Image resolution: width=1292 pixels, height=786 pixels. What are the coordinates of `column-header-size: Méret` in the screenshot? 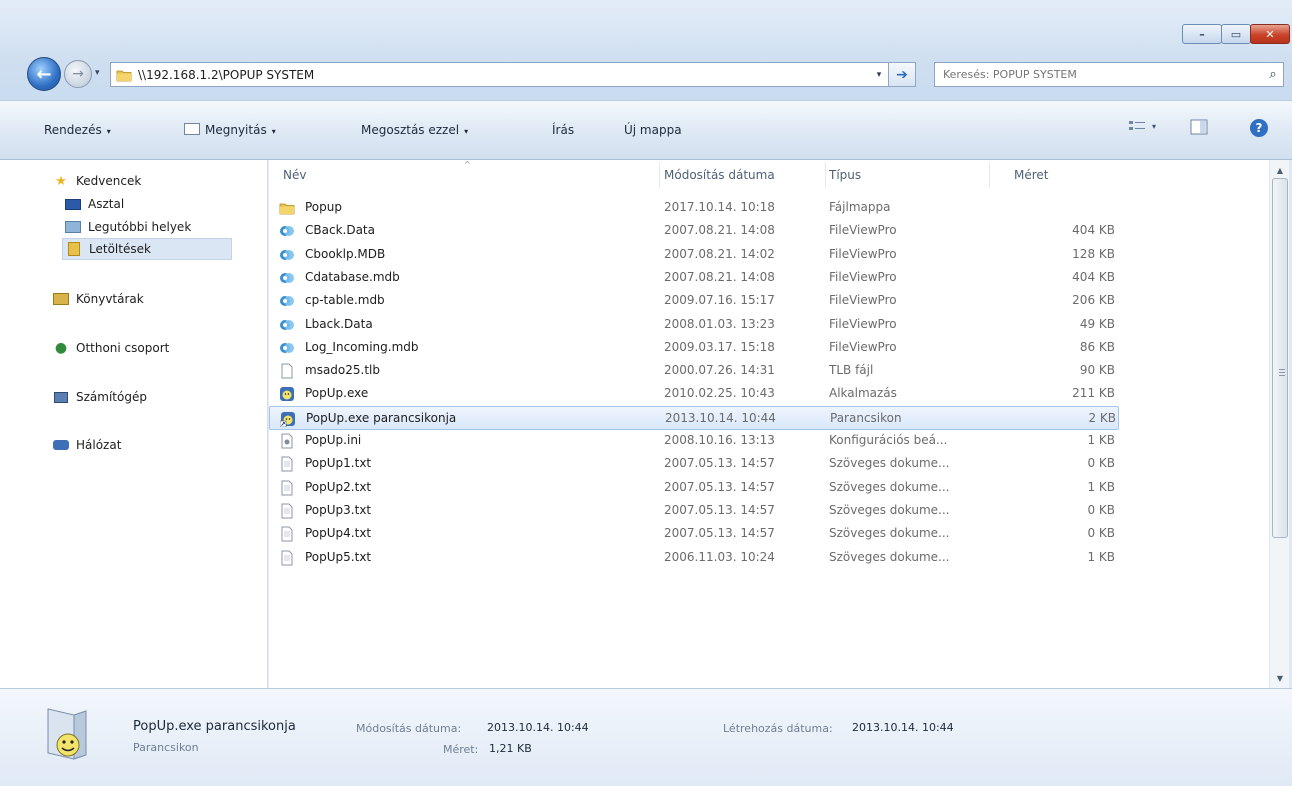 It's located at (1031, 175).